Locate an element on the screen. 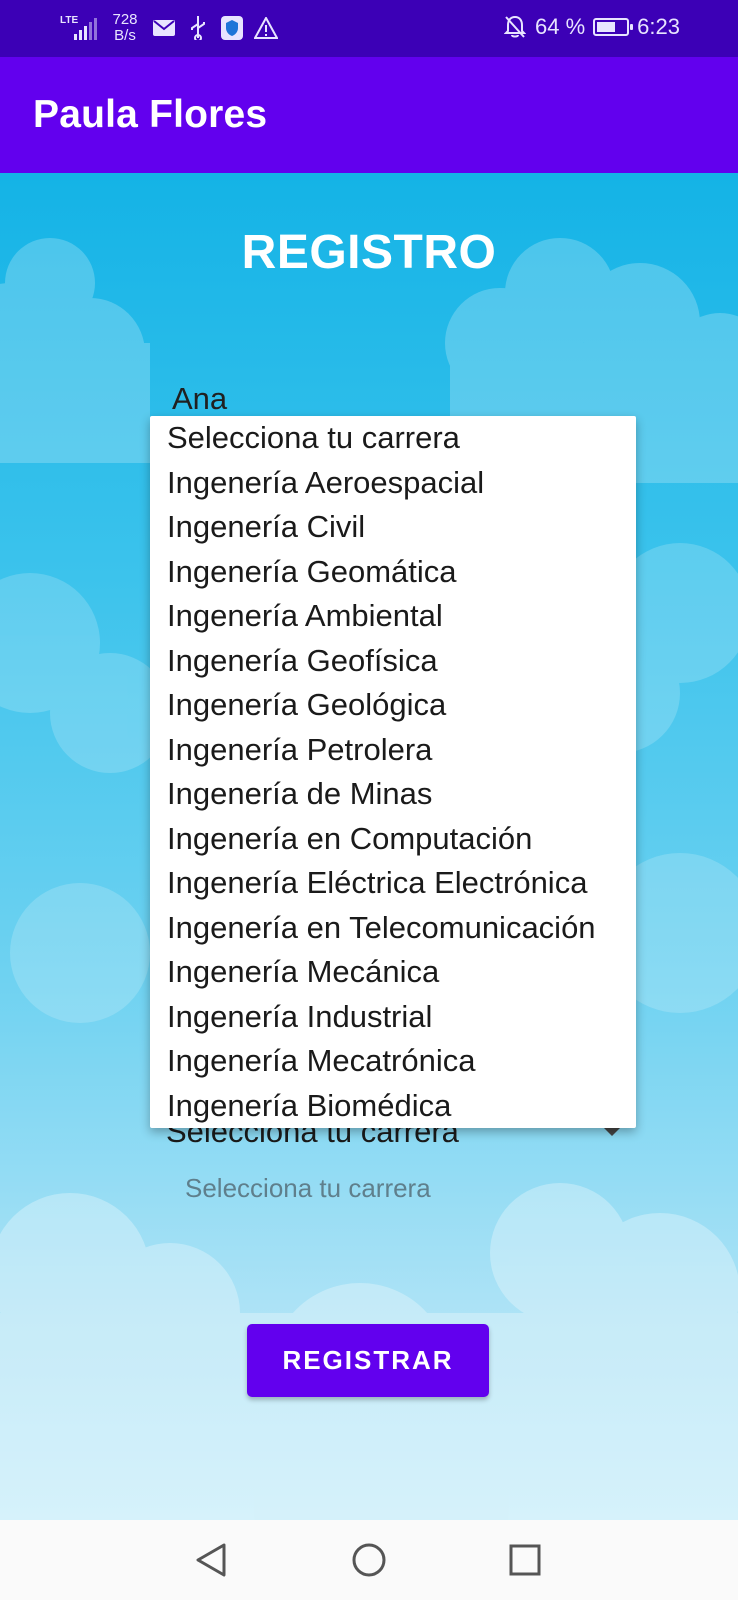 This screenshot has height=1600, width=738. battery-charging-icon is located at coordinates (613, 27).